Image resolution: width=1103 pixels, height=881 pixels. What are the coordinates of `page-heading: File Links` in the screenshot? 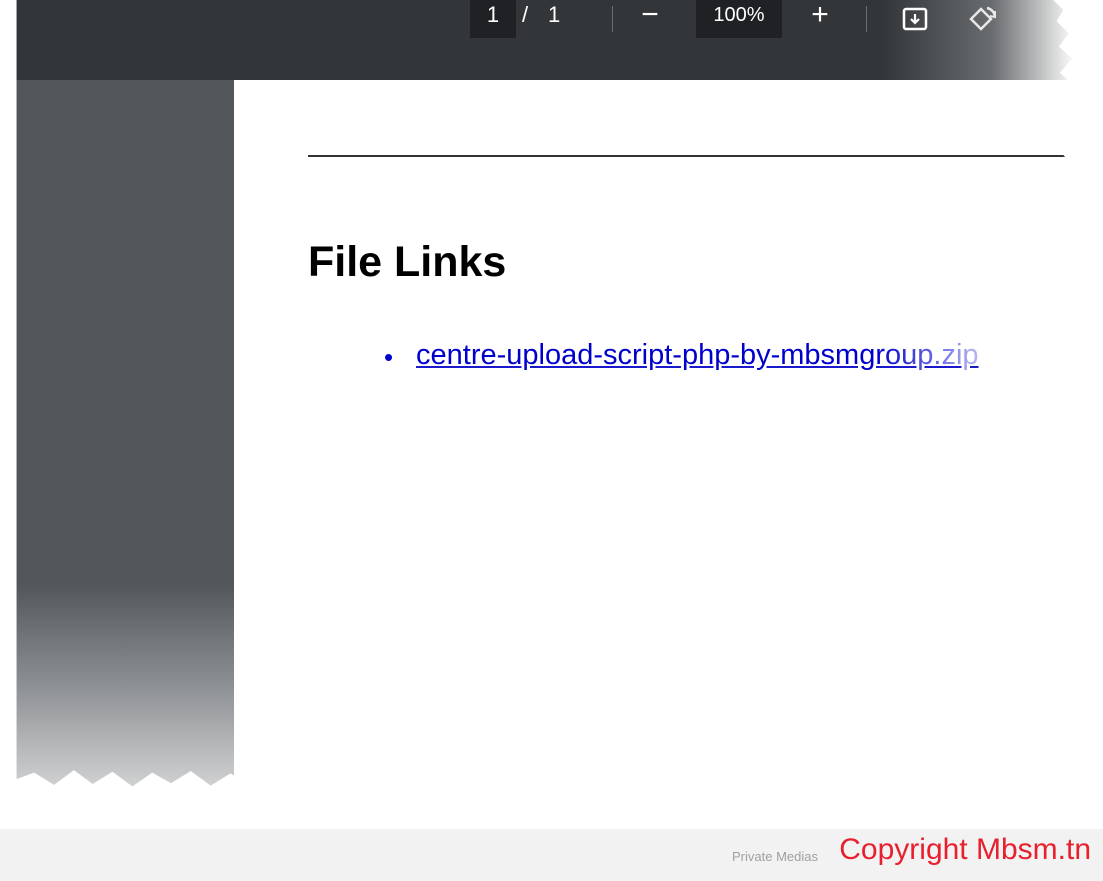 It's located at (407, 262).